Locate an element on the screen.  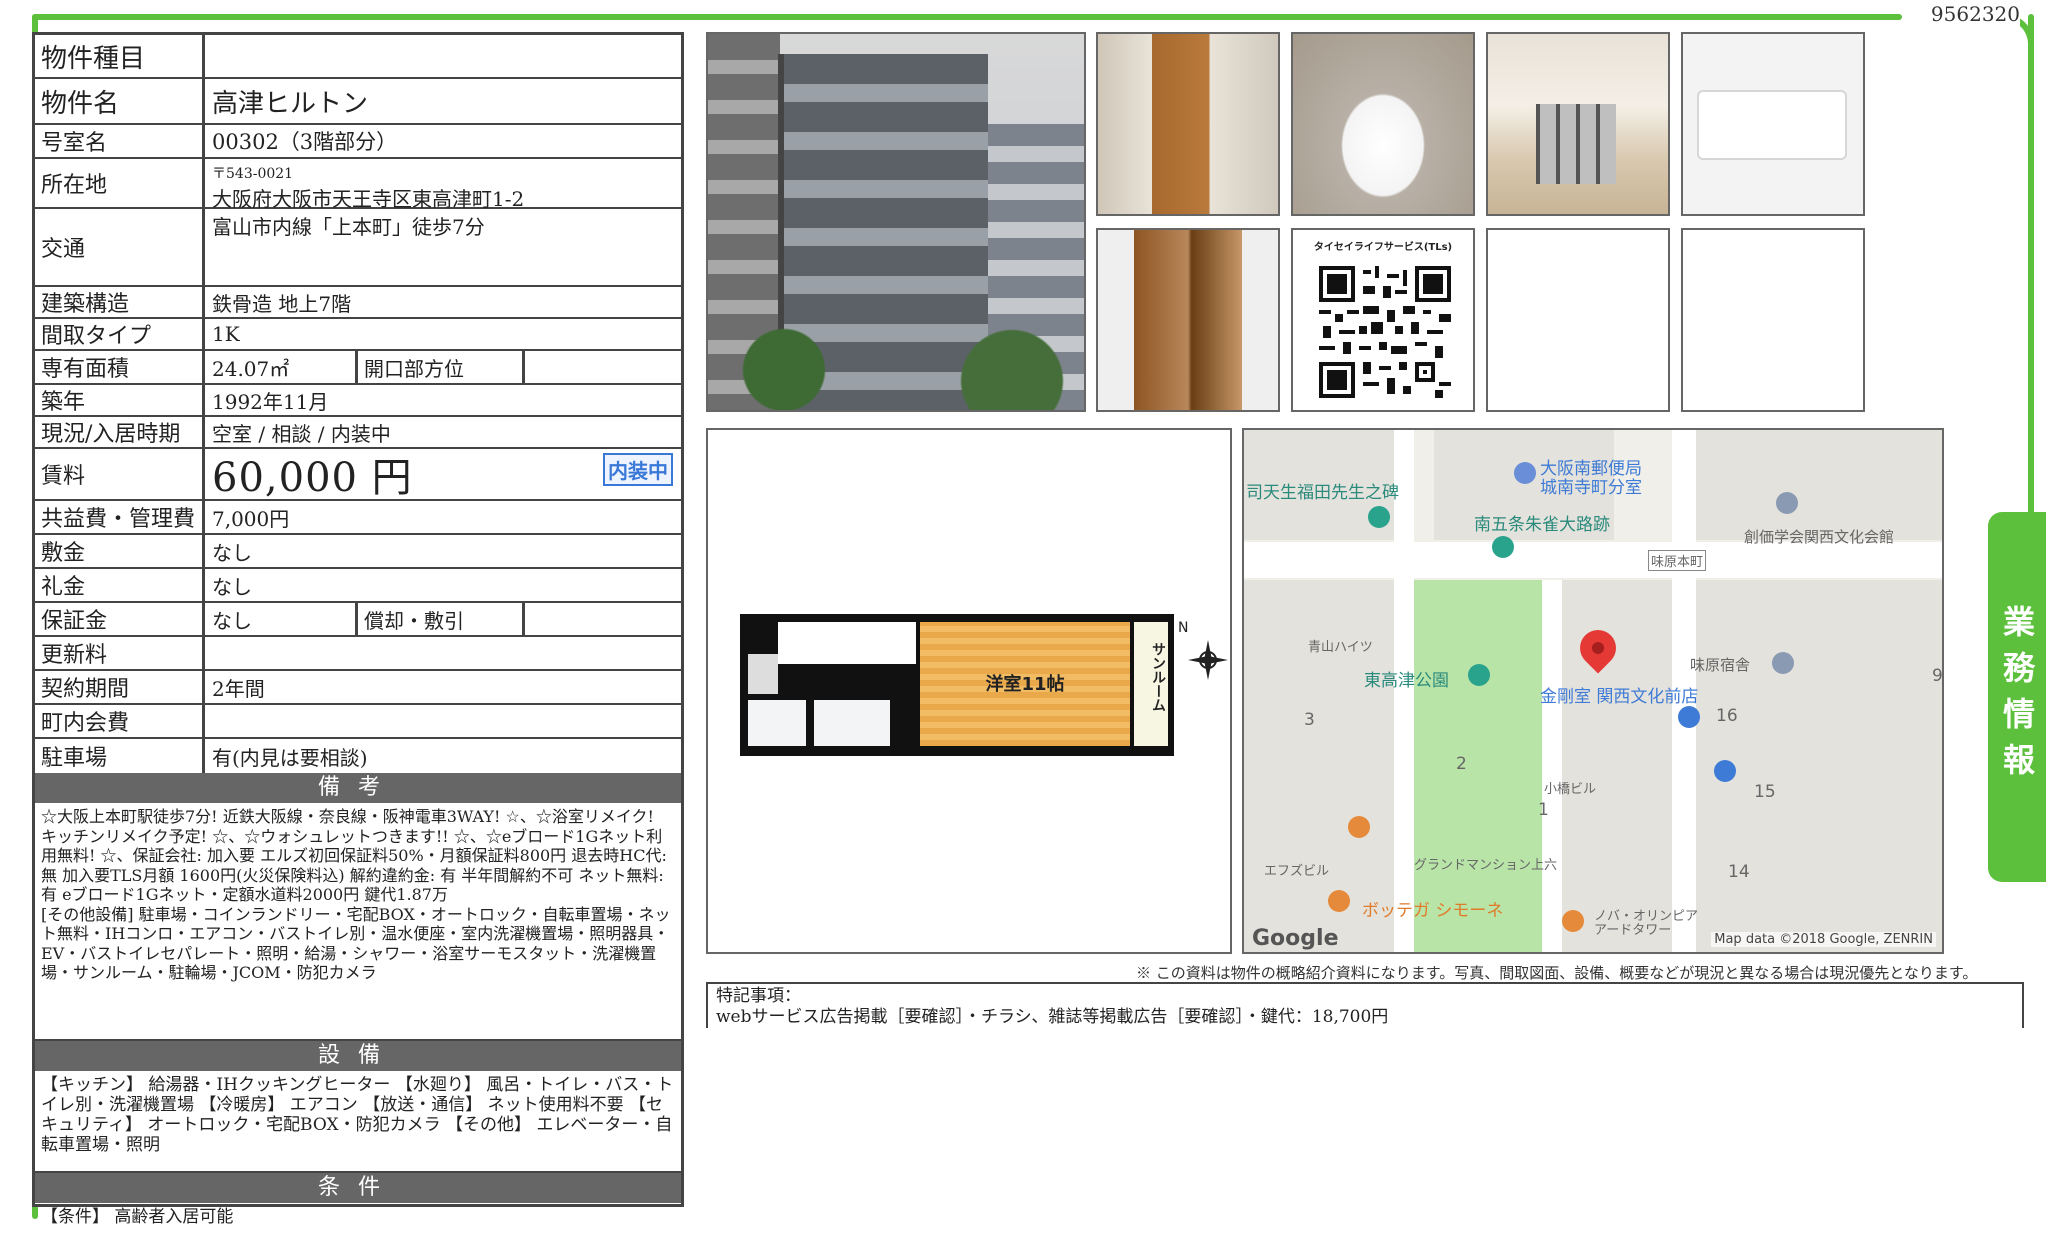
remarks-header: 備考 is located at coordinates (358, 788).